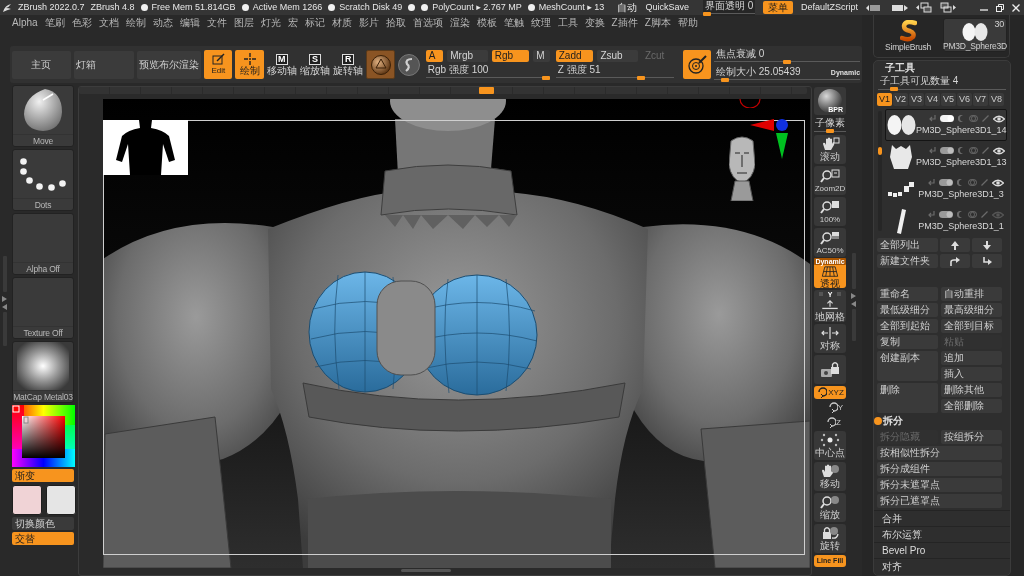 This screenshot has width=1024, height=576. I want to click on subtool-item: PM3D_Sphere3D1_14, so click(946, 125).